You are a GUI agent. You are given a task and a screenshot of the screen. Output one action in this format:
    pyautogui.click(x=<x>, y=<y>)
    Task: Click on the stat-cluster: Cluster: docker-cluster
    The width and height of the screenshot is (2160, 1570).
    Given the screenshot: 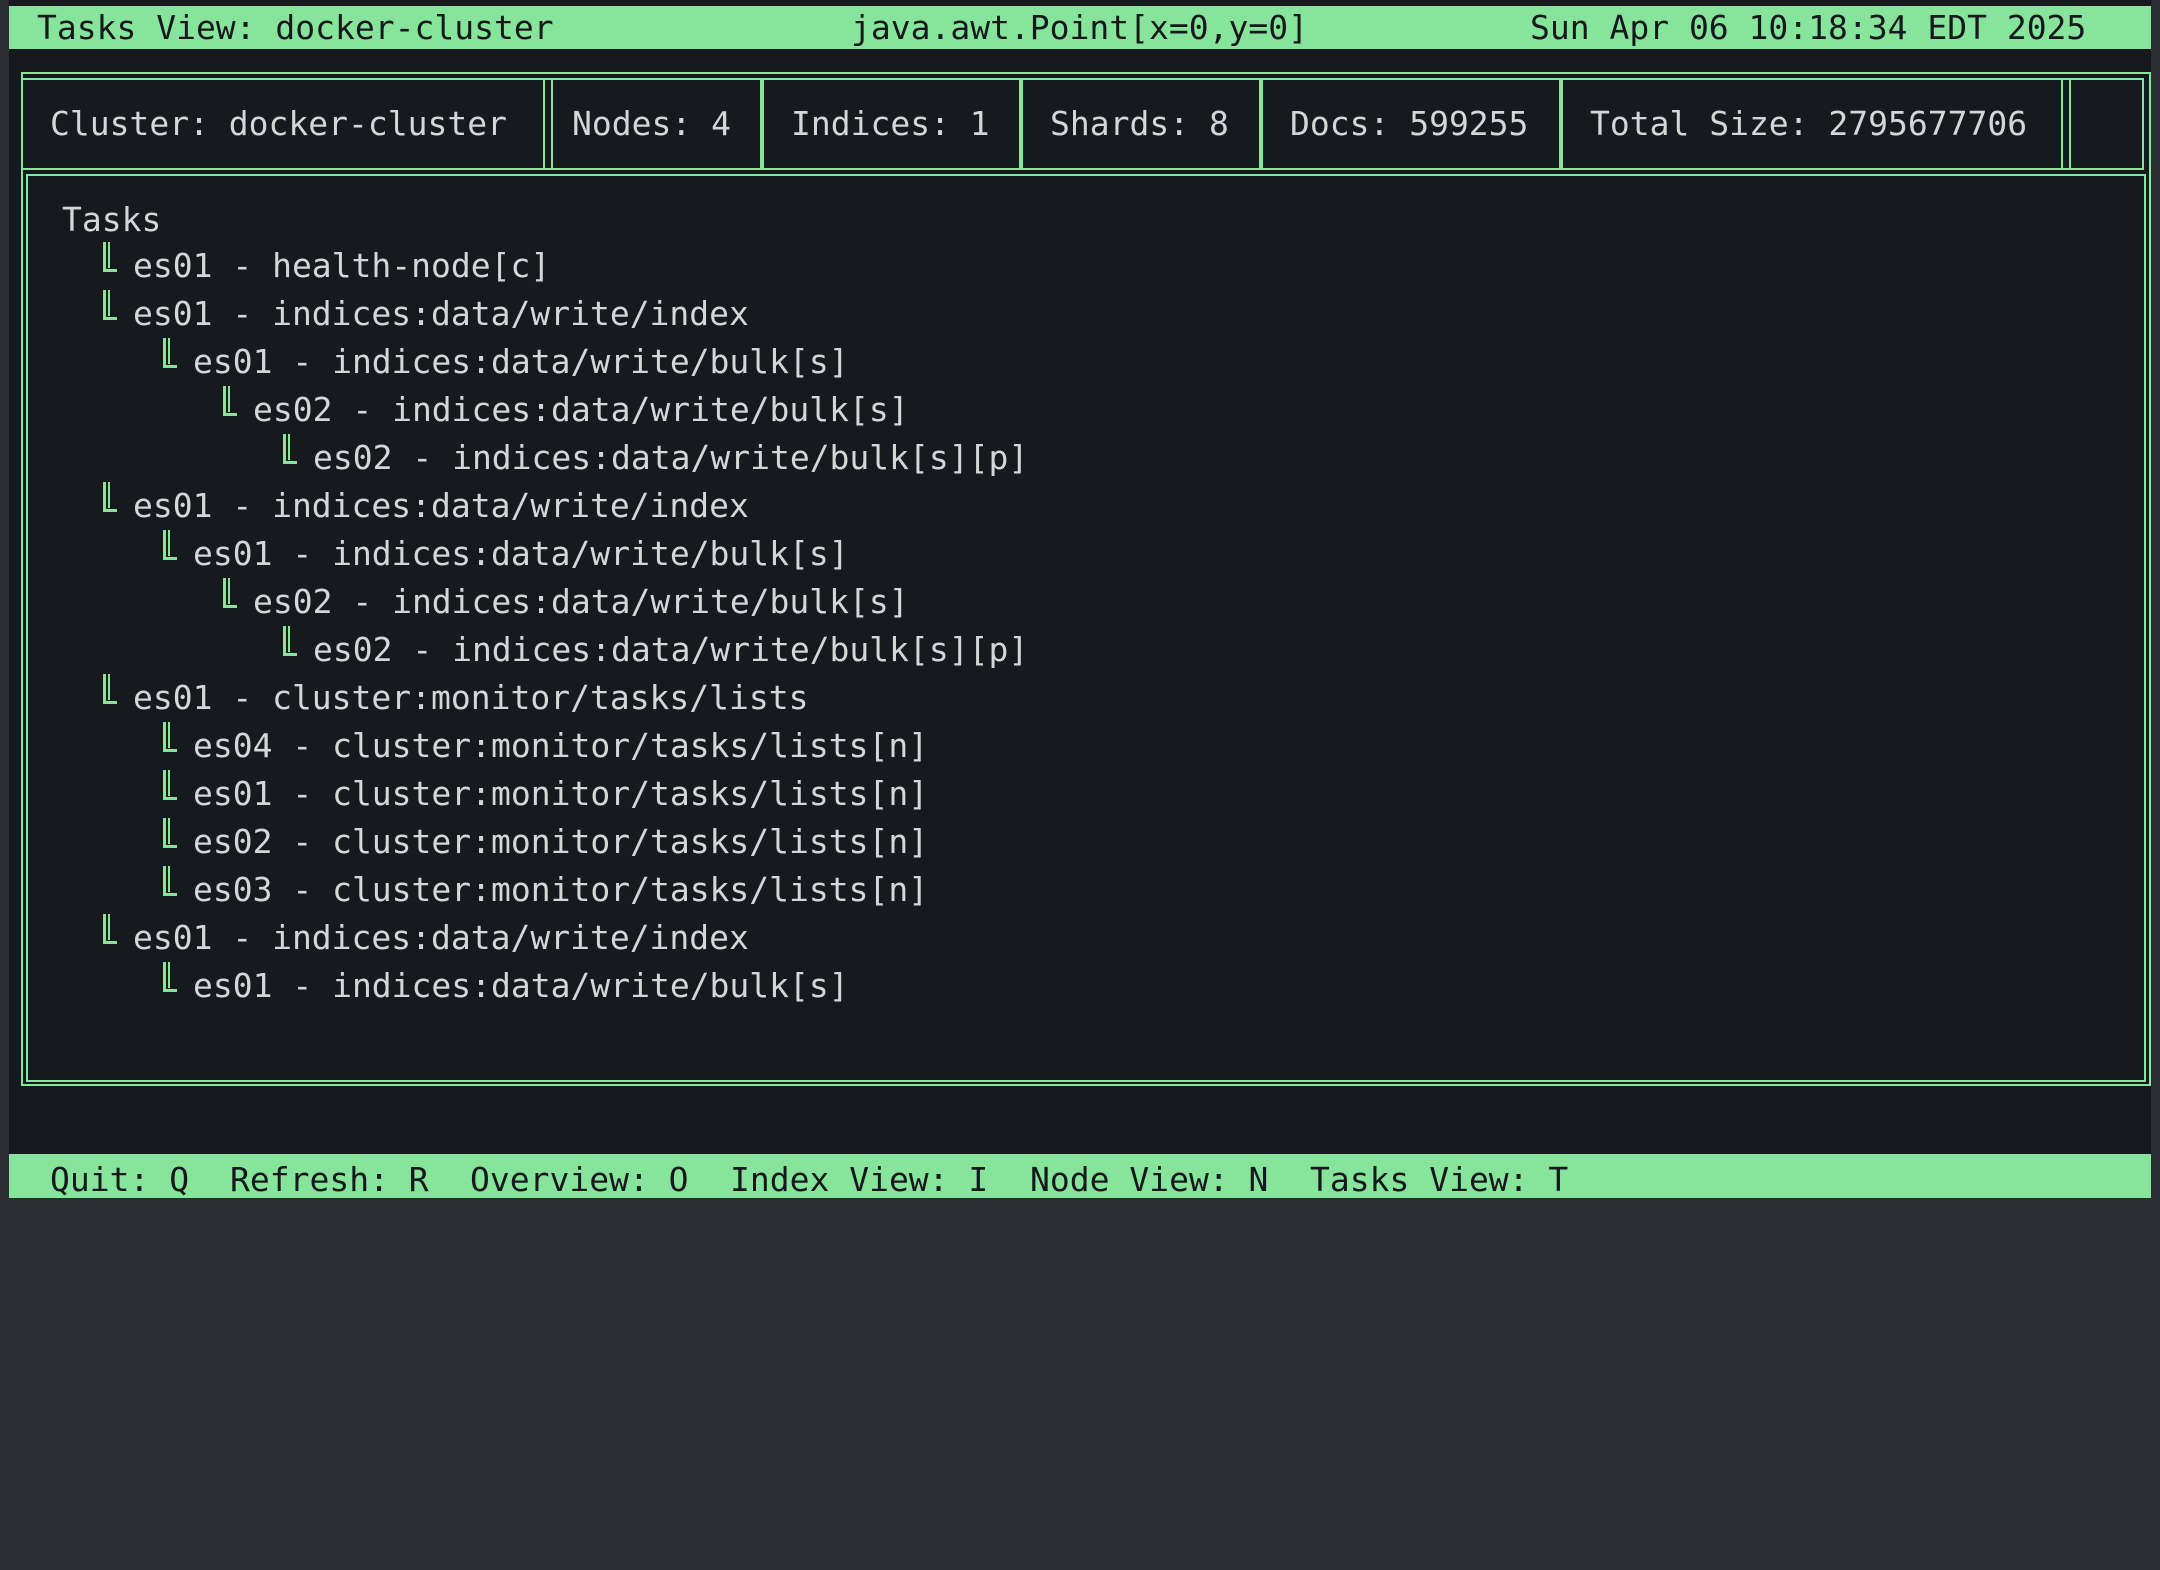 What is the action you would take?
    pyautogui.click(x=287, y=124)
    